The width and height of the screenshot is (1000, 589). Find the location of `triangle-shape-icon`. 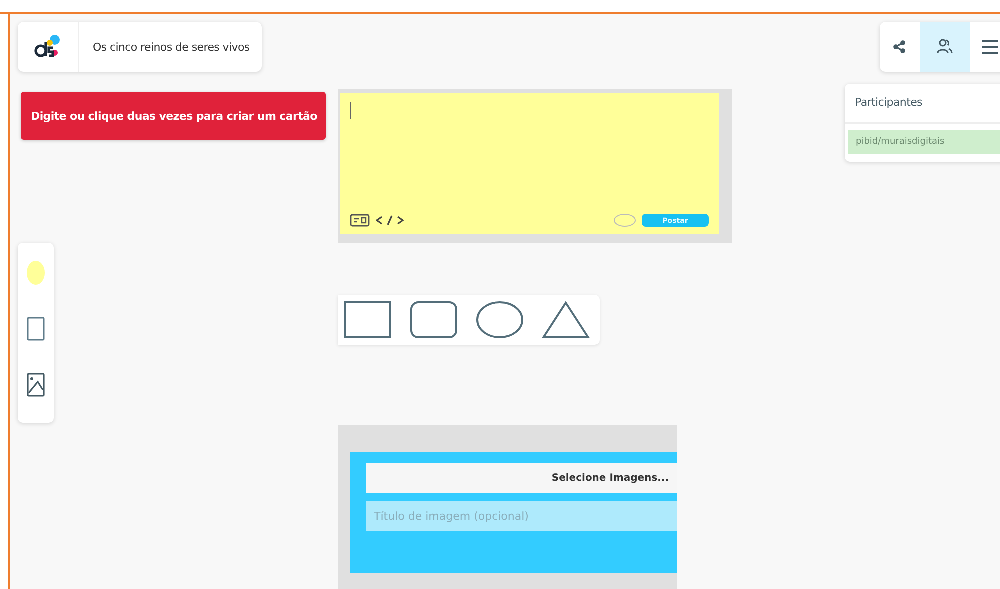

triangle-shape-icon is located at coordinates (566, 320).